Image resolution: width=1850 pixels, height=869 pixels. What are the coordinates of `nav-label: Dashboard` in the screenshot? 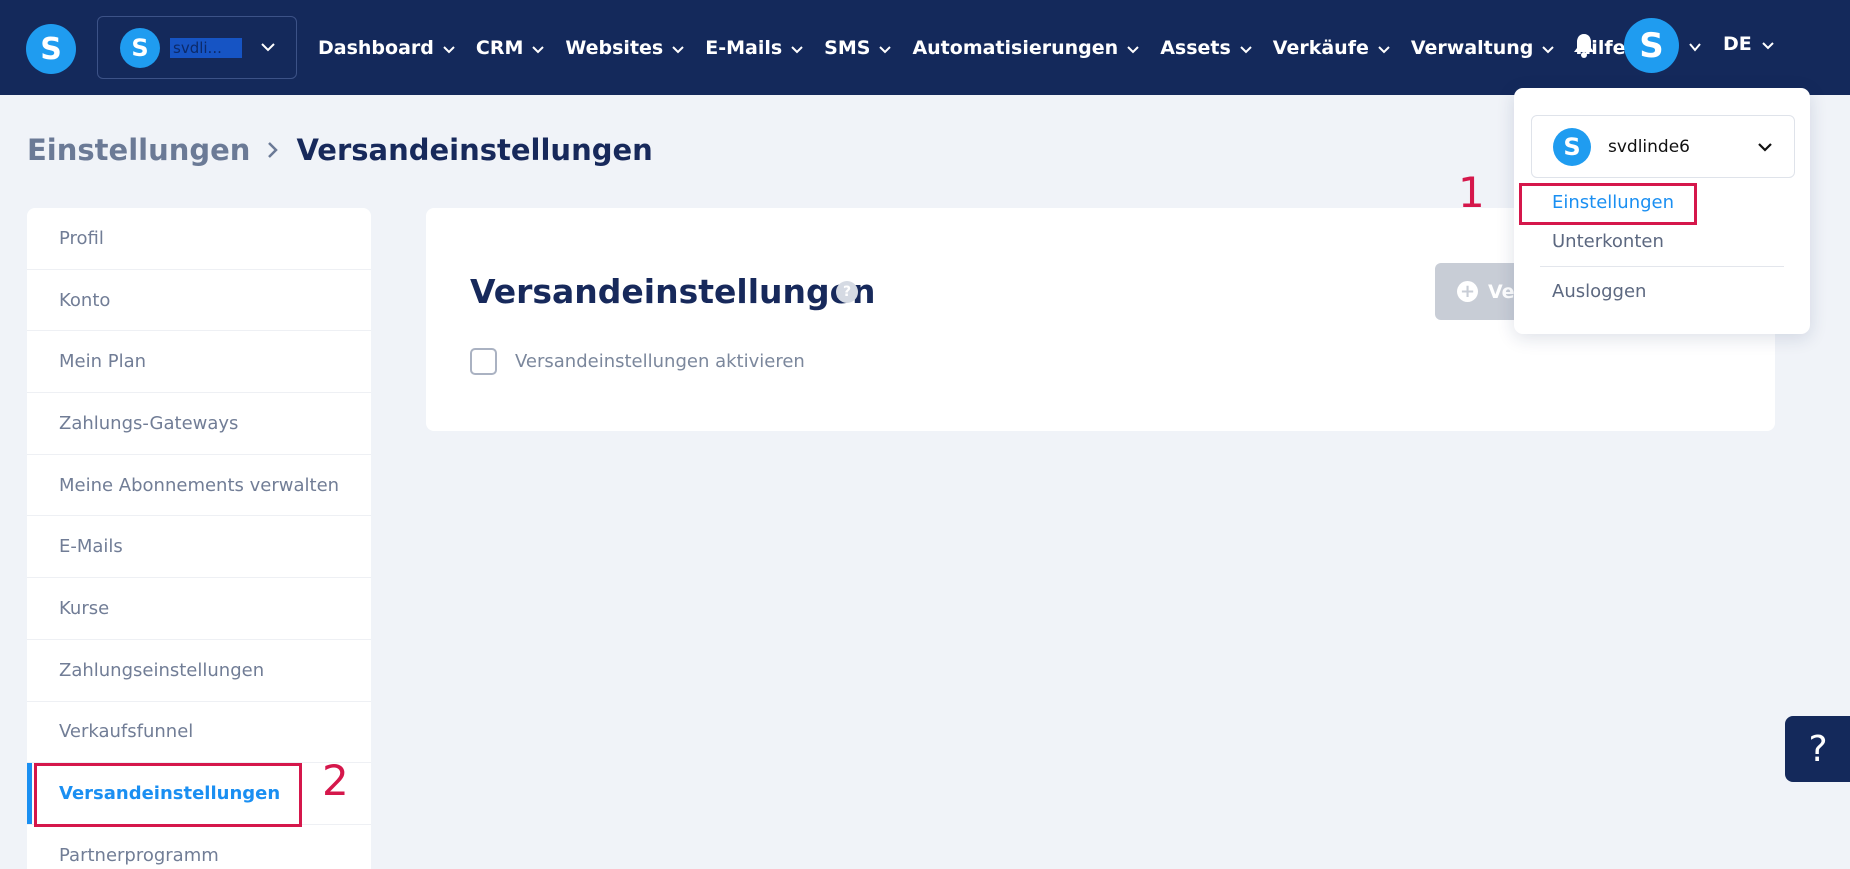 It's located at (376, 47).